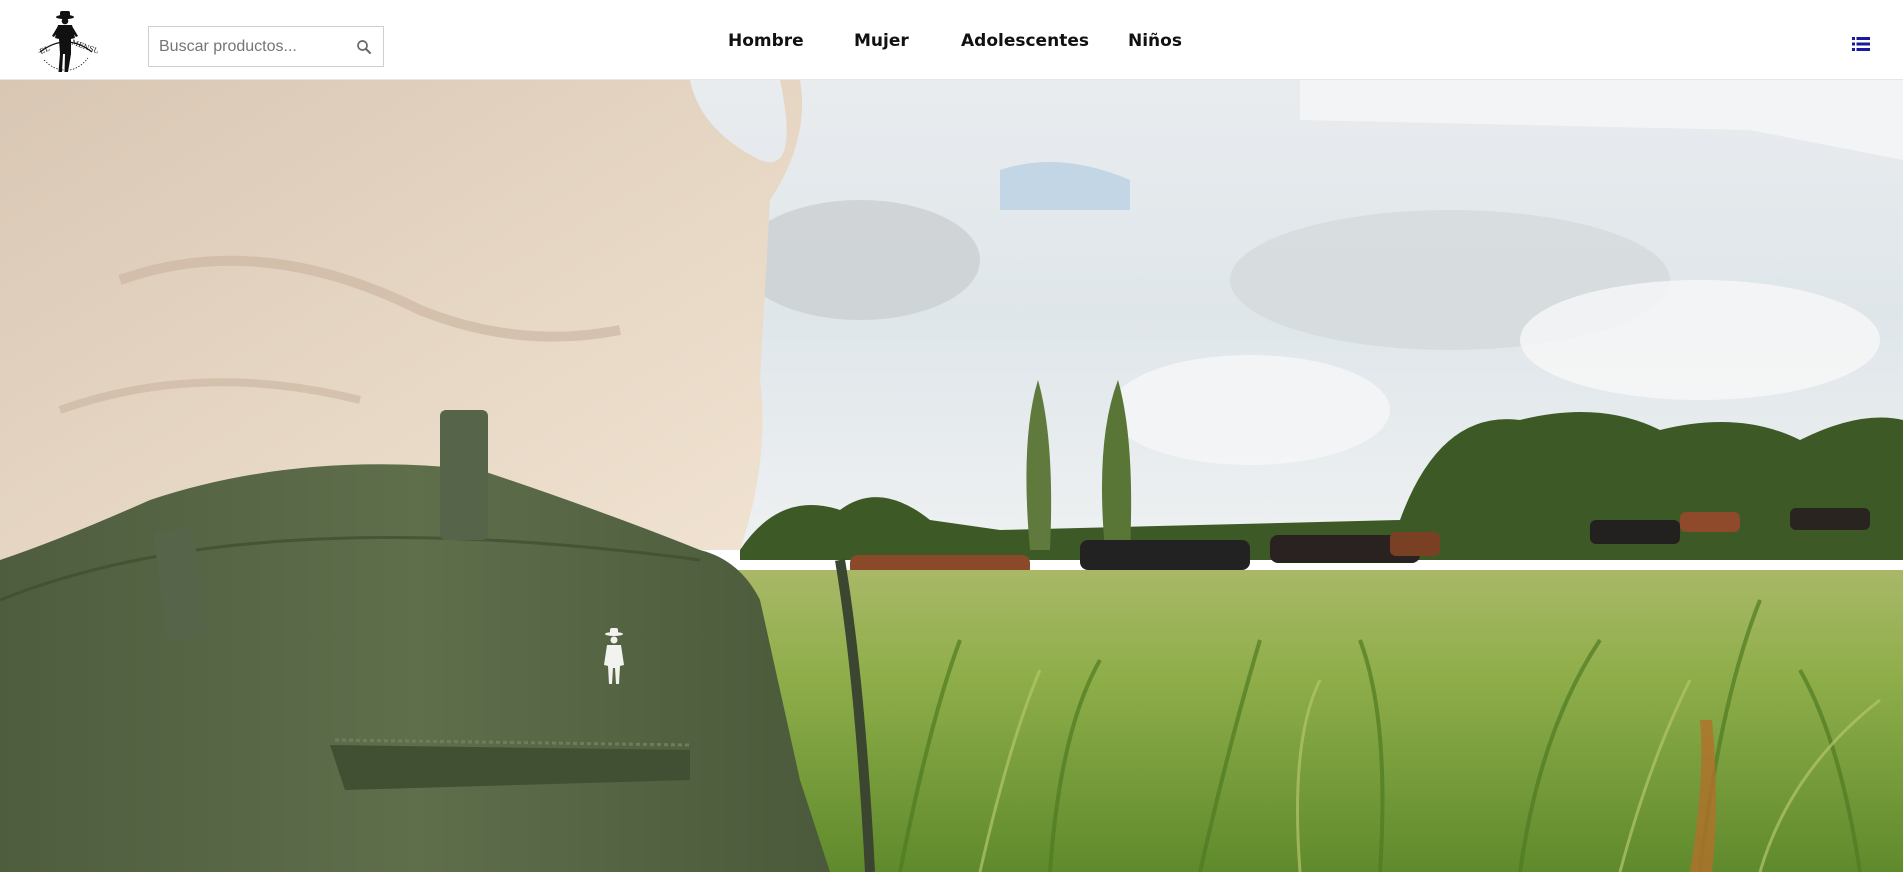 This screenshot has height=872, width=1903. What do you see at coordinates (1155, 41) in the screenshot?
I see `nav-item-ninos: Niños` at bounding box center [1155, 41].